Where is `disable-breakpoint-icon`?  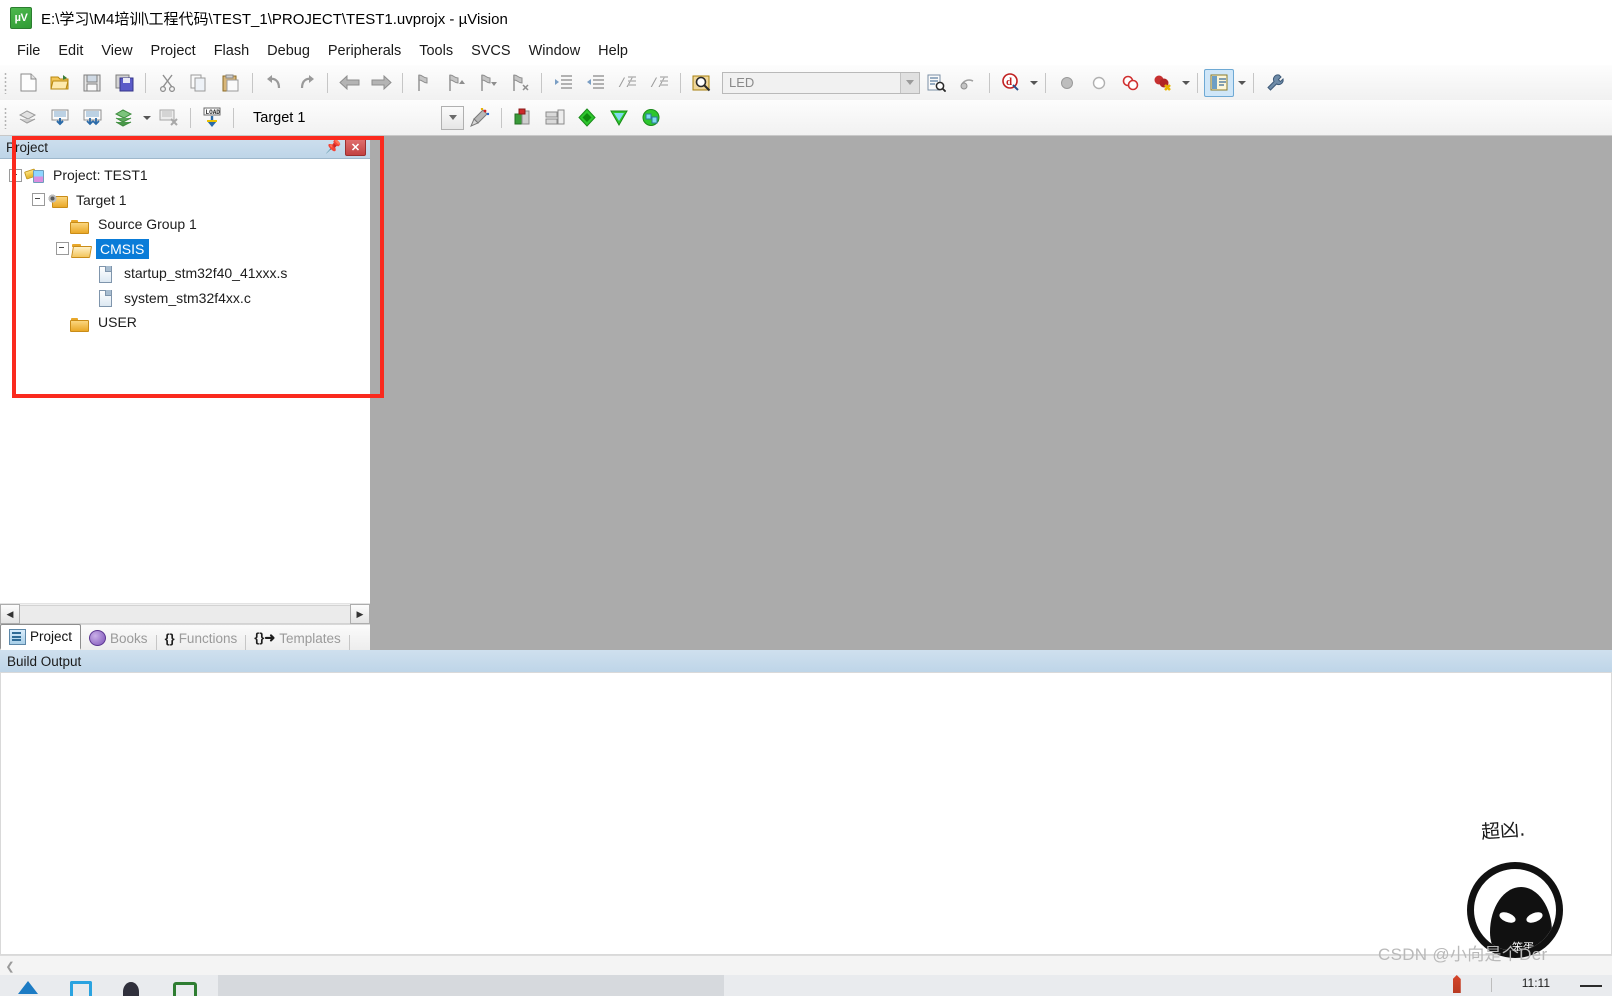
disable-breakpoint-icon is located at coordinates (1099, 83).